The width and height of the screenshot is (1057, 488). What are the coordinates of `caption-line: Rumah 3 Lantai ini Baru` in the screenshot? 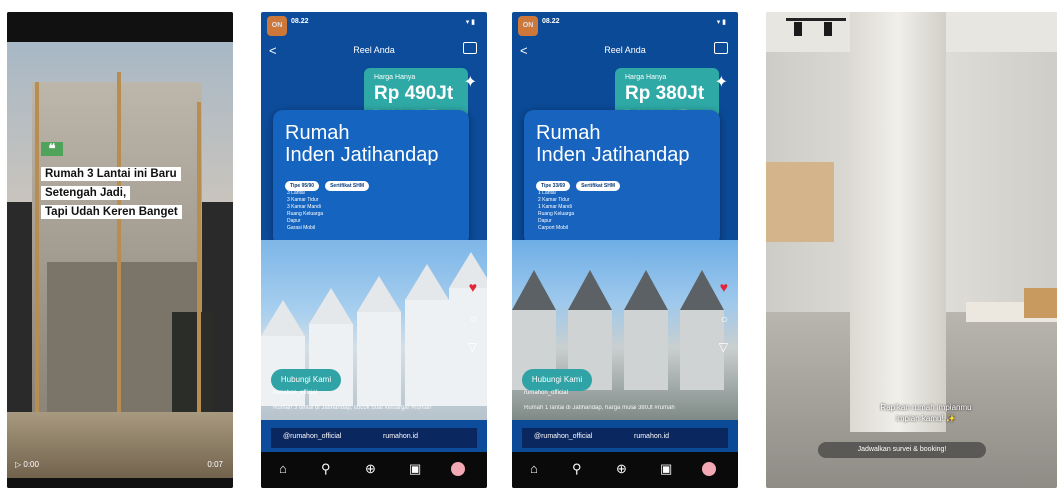 It's located at (111, 174).